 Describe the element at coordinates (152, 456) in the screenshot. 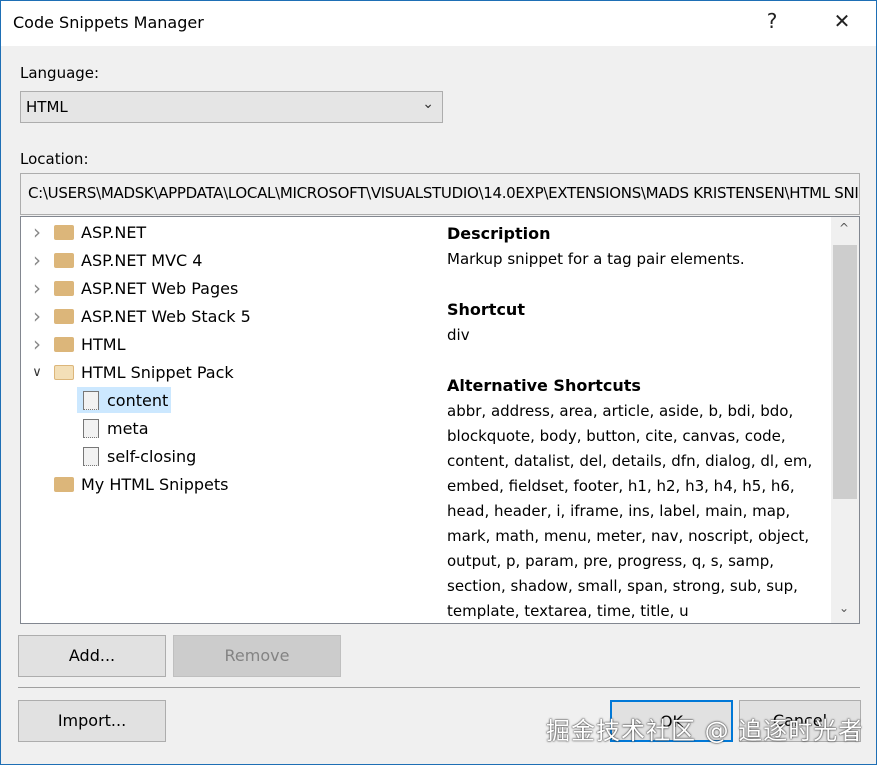

I see `tree-item-label: self-closing` at that location.